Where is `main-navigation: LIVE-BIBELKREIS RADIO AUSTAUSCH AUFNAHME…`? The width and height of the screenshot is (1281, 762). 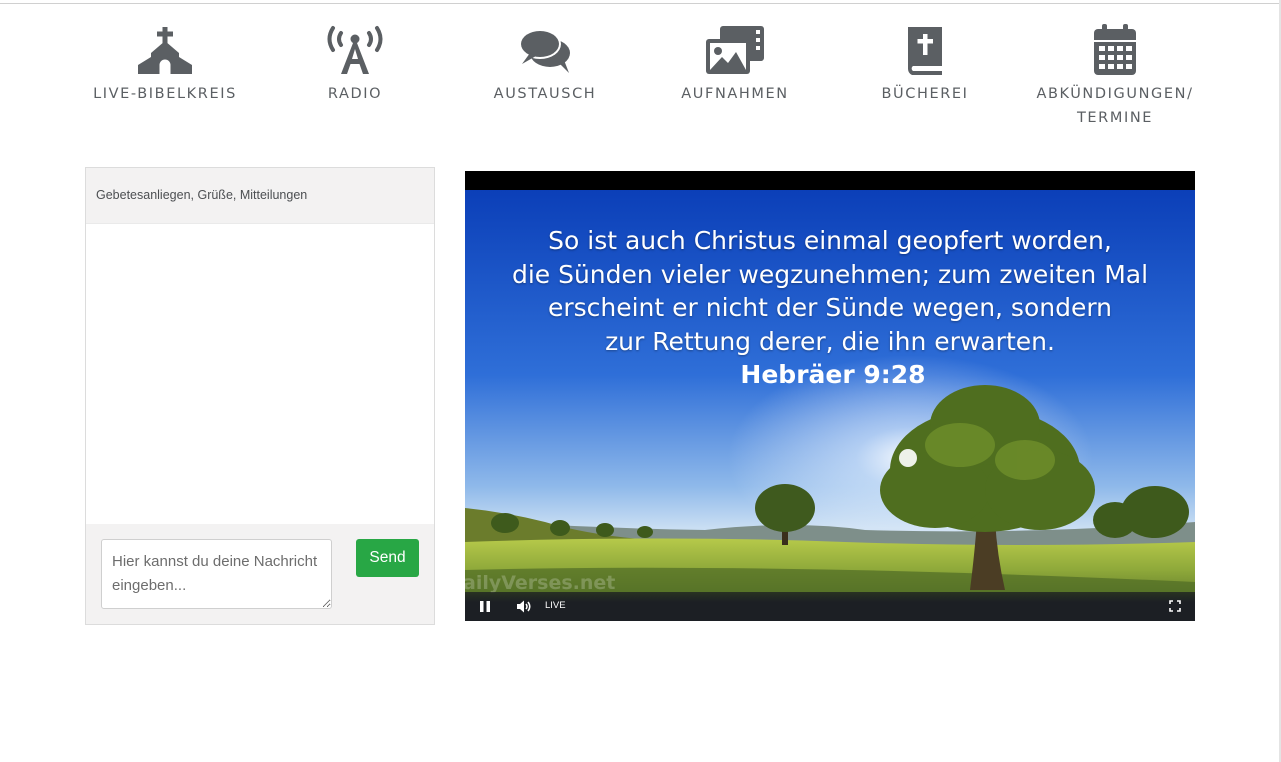
main-navigation: LIVE-BIBELKREIS RADIO AUSTAUSCH AUFNAHME… is located at coordinates (635, 84).